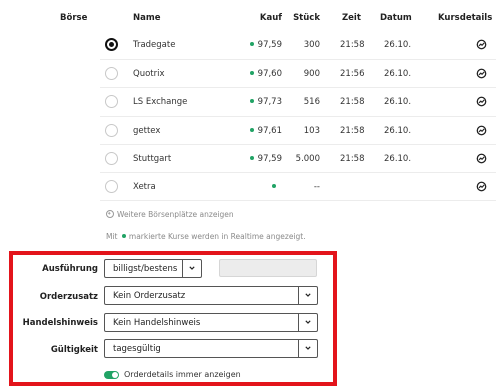 The image size is (500, 391). I want to click on header-datum: Datum, so click(396, 18).